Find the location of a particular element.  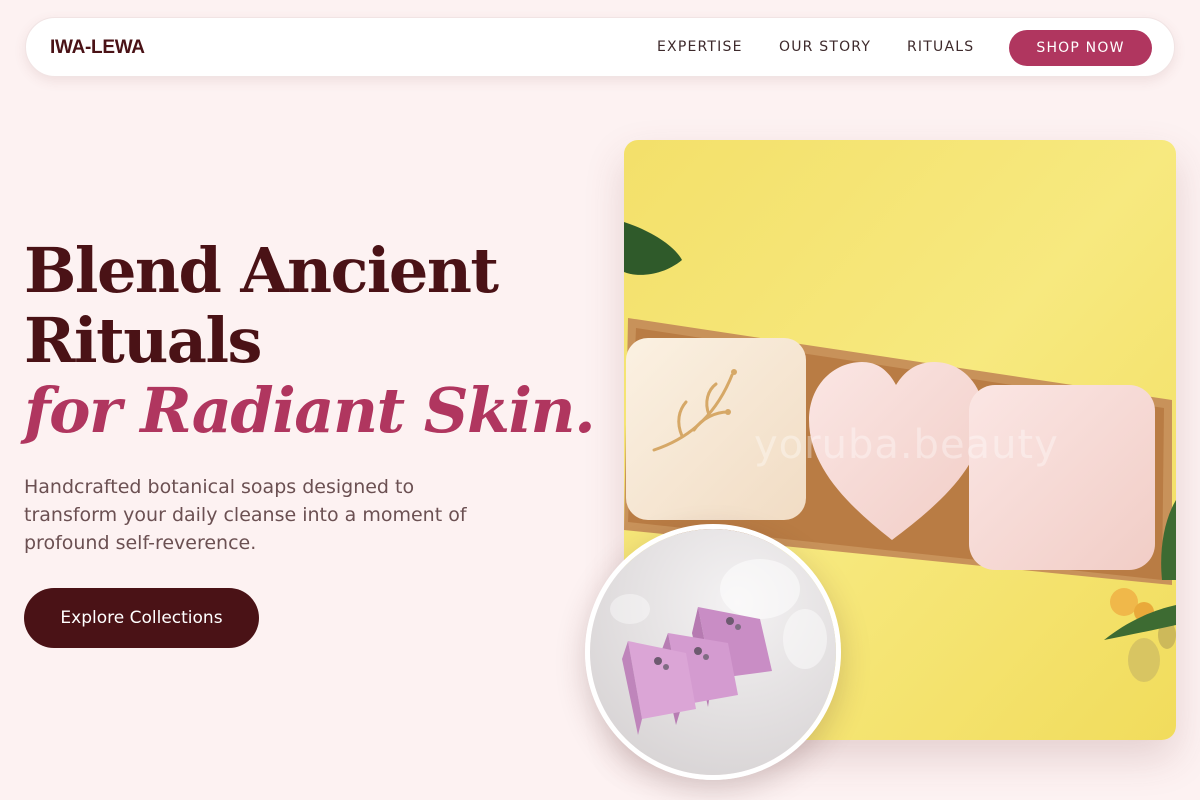

headline-line-2: Rituals is located at coordinates (143, 340).